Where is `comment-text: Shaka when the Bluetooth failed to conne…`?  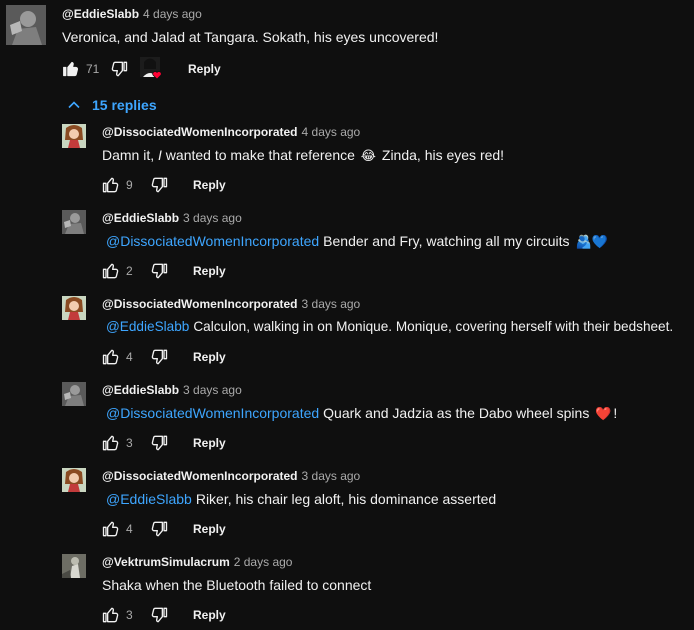
comment-text: Shaka when the Bluetooth failed to conne… is located at coordinates (237, 585).